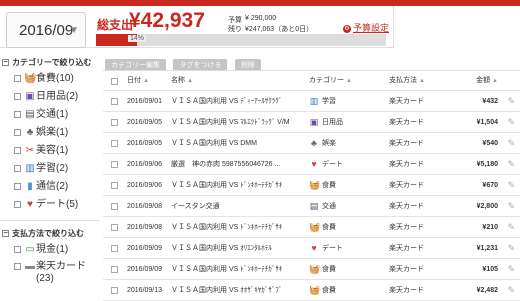 This screenshot has width=520, height=301. What do you see at coordinates (322, 101) in the screenshot?
I see `row-category: ▥ 学習` at bounding box center [322, 101].